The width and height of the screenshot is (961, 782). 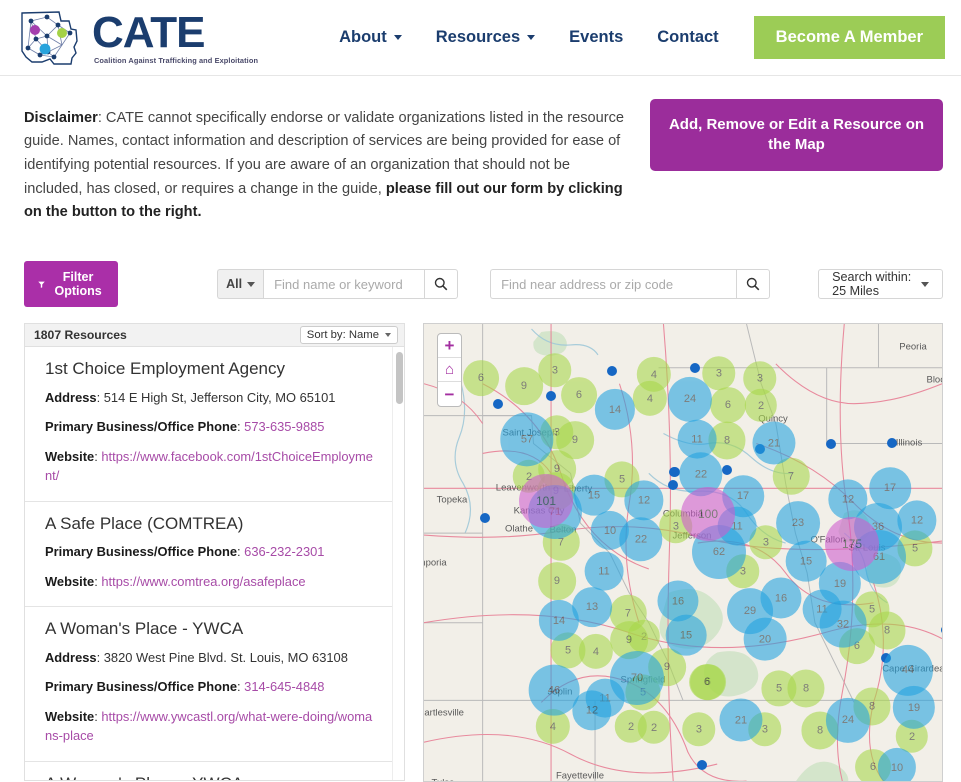 I want to click on missouri-network-logo-icon, so click(x=49, y=37).